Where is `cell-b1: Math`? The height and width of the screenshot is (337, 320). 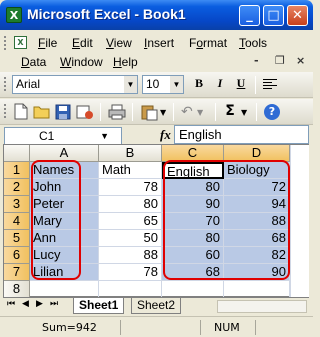 cell-b1: Math is located at coordinates (130, 170).